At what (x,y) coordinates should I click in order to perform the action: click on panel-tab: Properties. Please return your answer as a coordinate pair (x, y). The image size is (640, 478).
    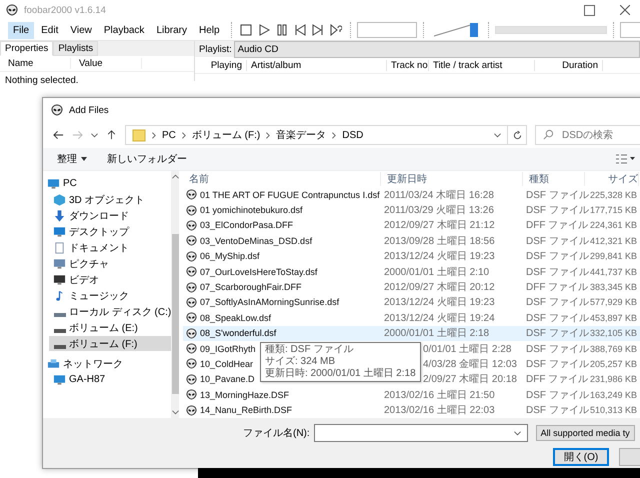
    Looking at the image, I should click on (27, 48).